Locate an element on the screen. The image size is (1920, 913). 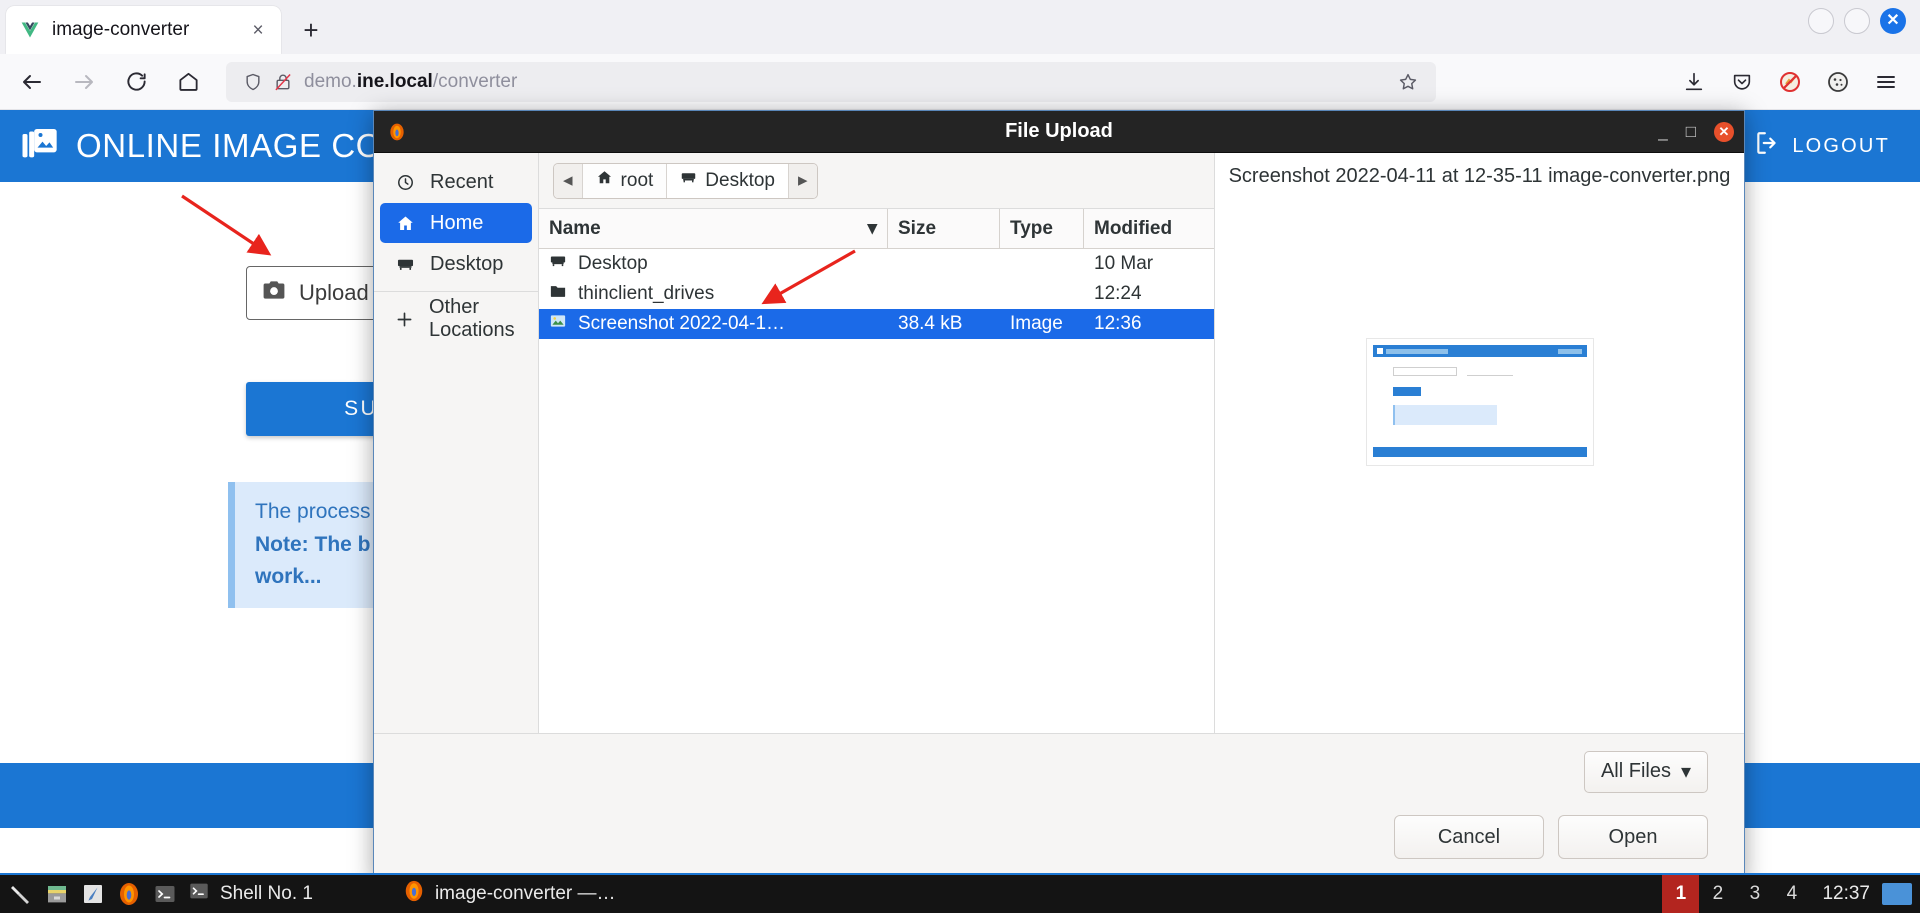
thumb-alert is located at coordinates (1444, 415).